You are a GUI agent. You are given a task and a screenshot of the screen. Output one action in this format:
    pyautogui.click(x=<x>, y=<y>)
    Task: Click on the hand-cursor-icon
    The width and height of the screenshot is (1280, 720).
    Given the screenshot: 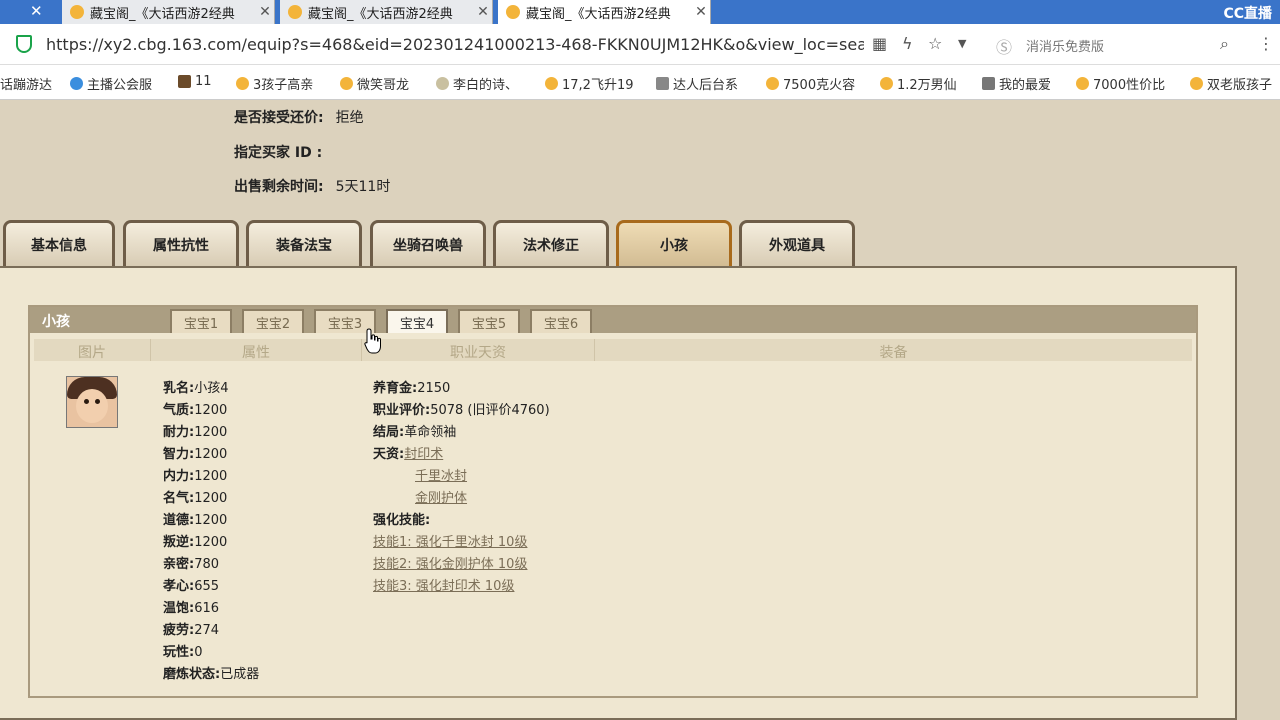 What is the action you would take?
    pyautogui.click(x=372, y=341)
    